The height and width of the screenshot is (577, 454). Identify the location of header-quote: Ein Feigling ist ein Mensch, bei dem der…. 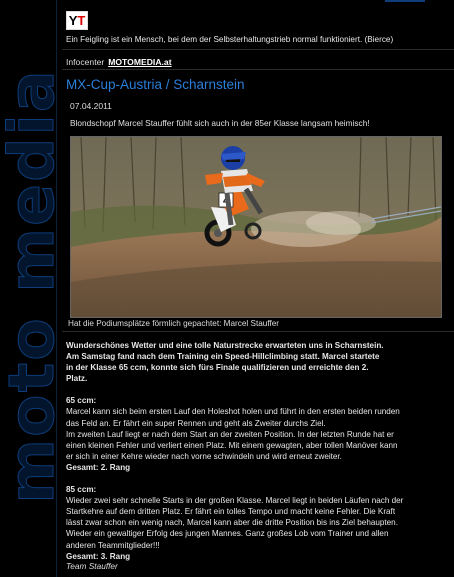
(230, 39).